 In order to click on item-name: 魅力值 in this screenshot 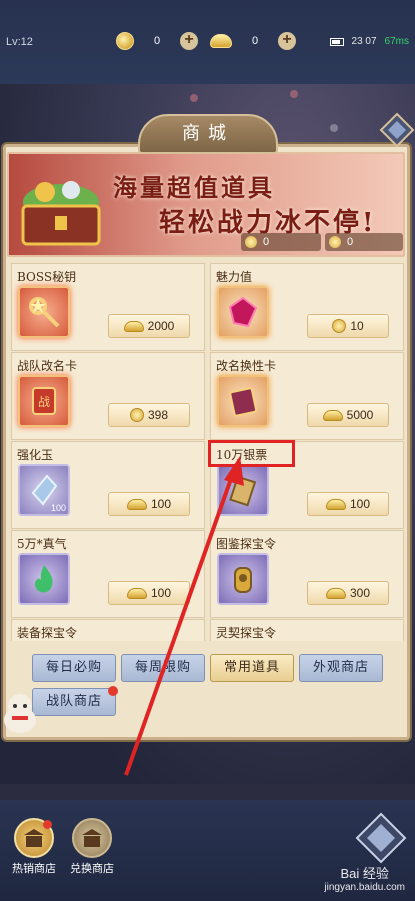, I will do `click(234, 277)`.